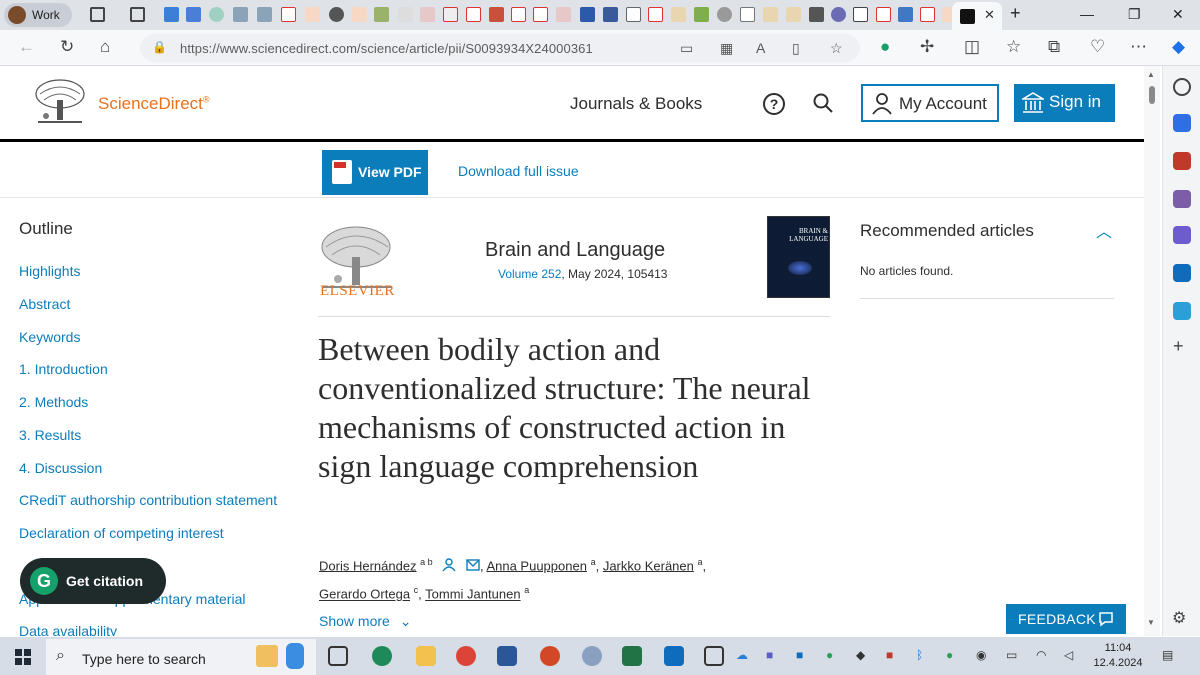  Describe the element at coordinates (181, 657) in the screenshot. I see `taskbar-search-box: ⌕ Type here to search` at that location.